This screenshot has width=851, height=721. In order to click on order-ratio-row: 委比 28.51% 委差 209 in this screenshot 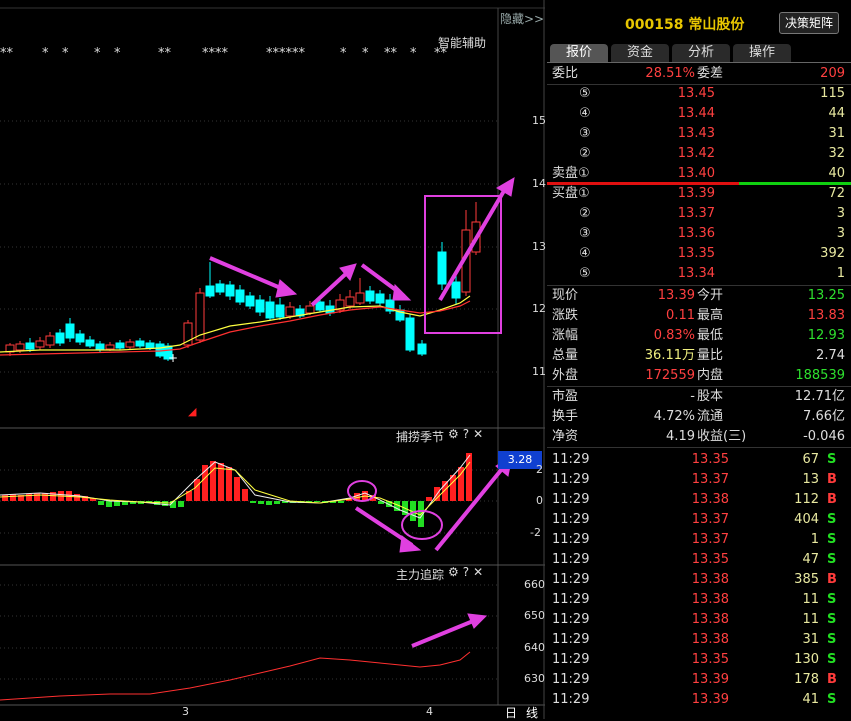, I will do `click(699, 74)`.